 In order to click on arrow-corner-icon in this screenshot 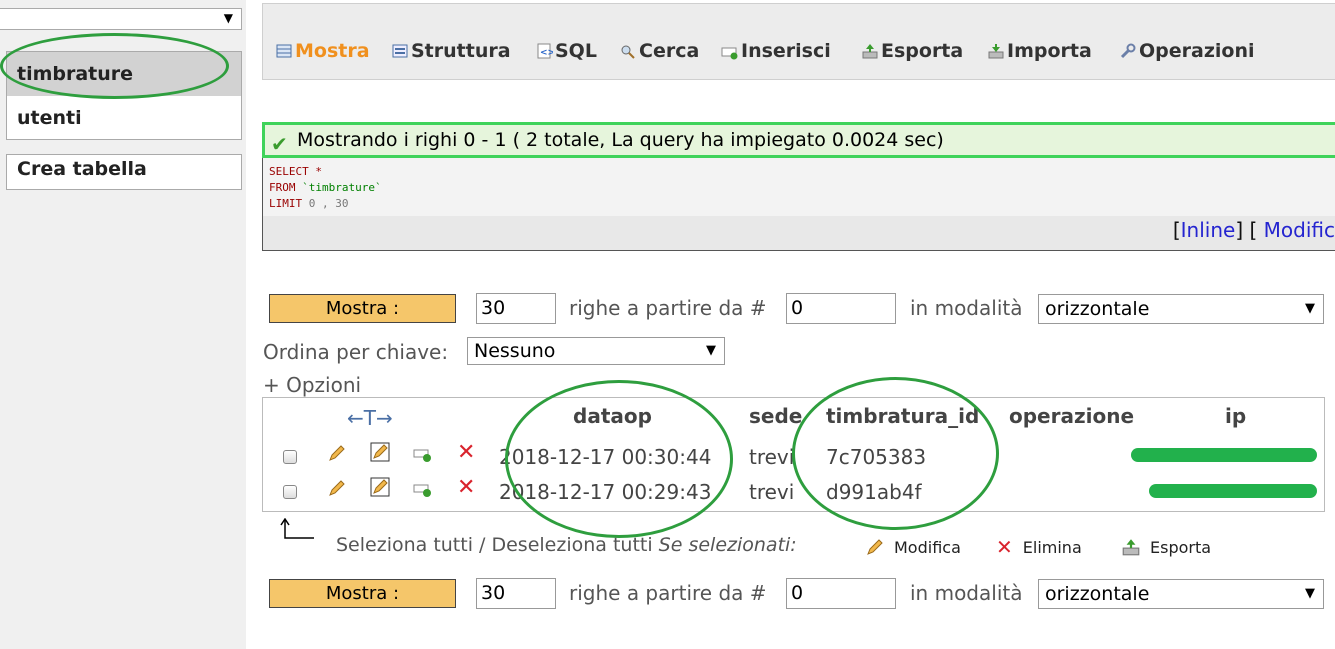, I will do `click(297, 528)`.